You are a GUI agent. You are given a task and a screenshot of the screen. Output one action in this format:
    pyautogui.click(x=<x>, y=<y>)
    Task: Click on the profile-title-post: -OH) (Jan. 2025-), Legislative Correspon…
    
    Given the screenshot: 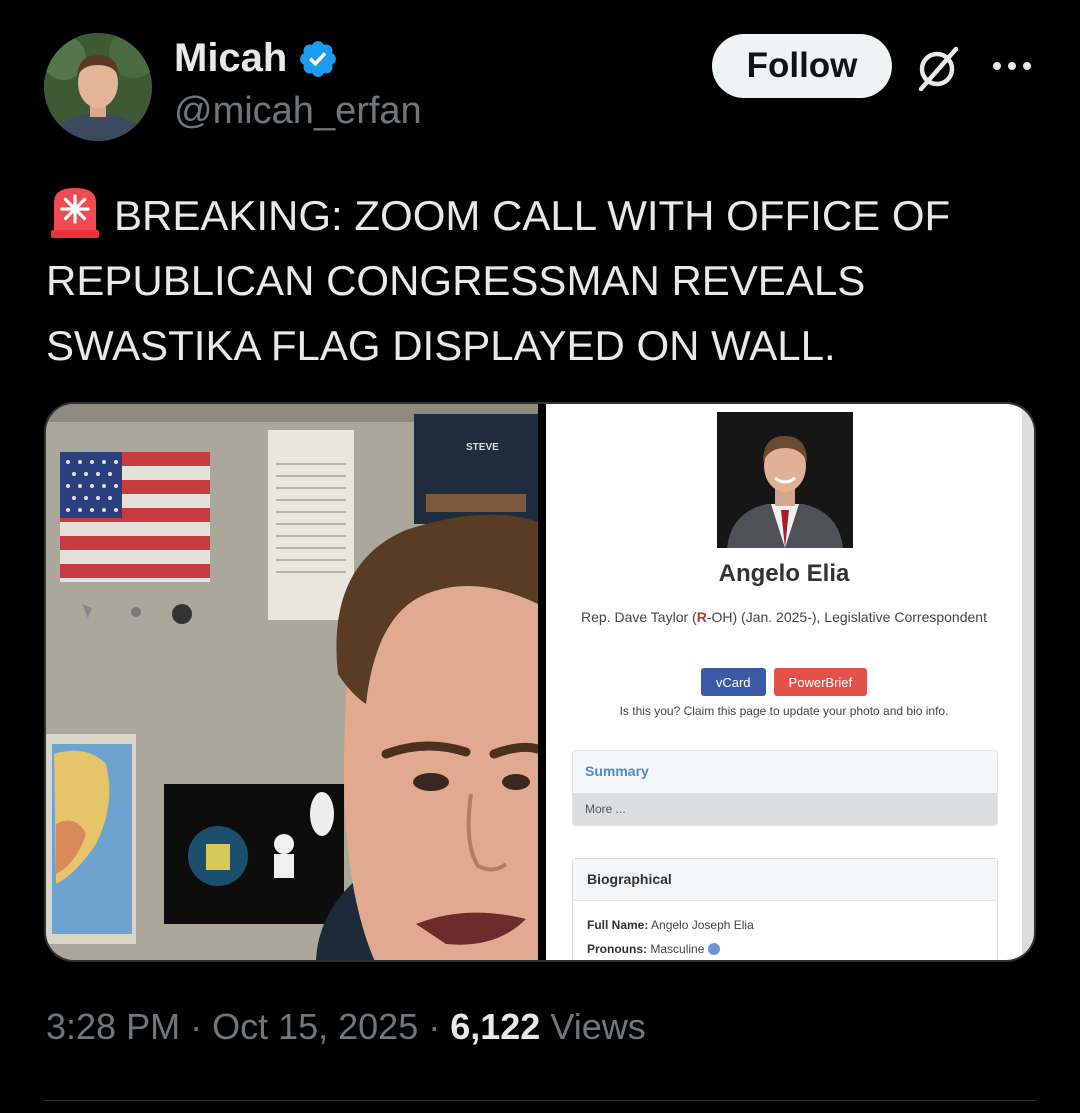 What is the action you would take?
    pyautogui.click(x=846, y=617)
    